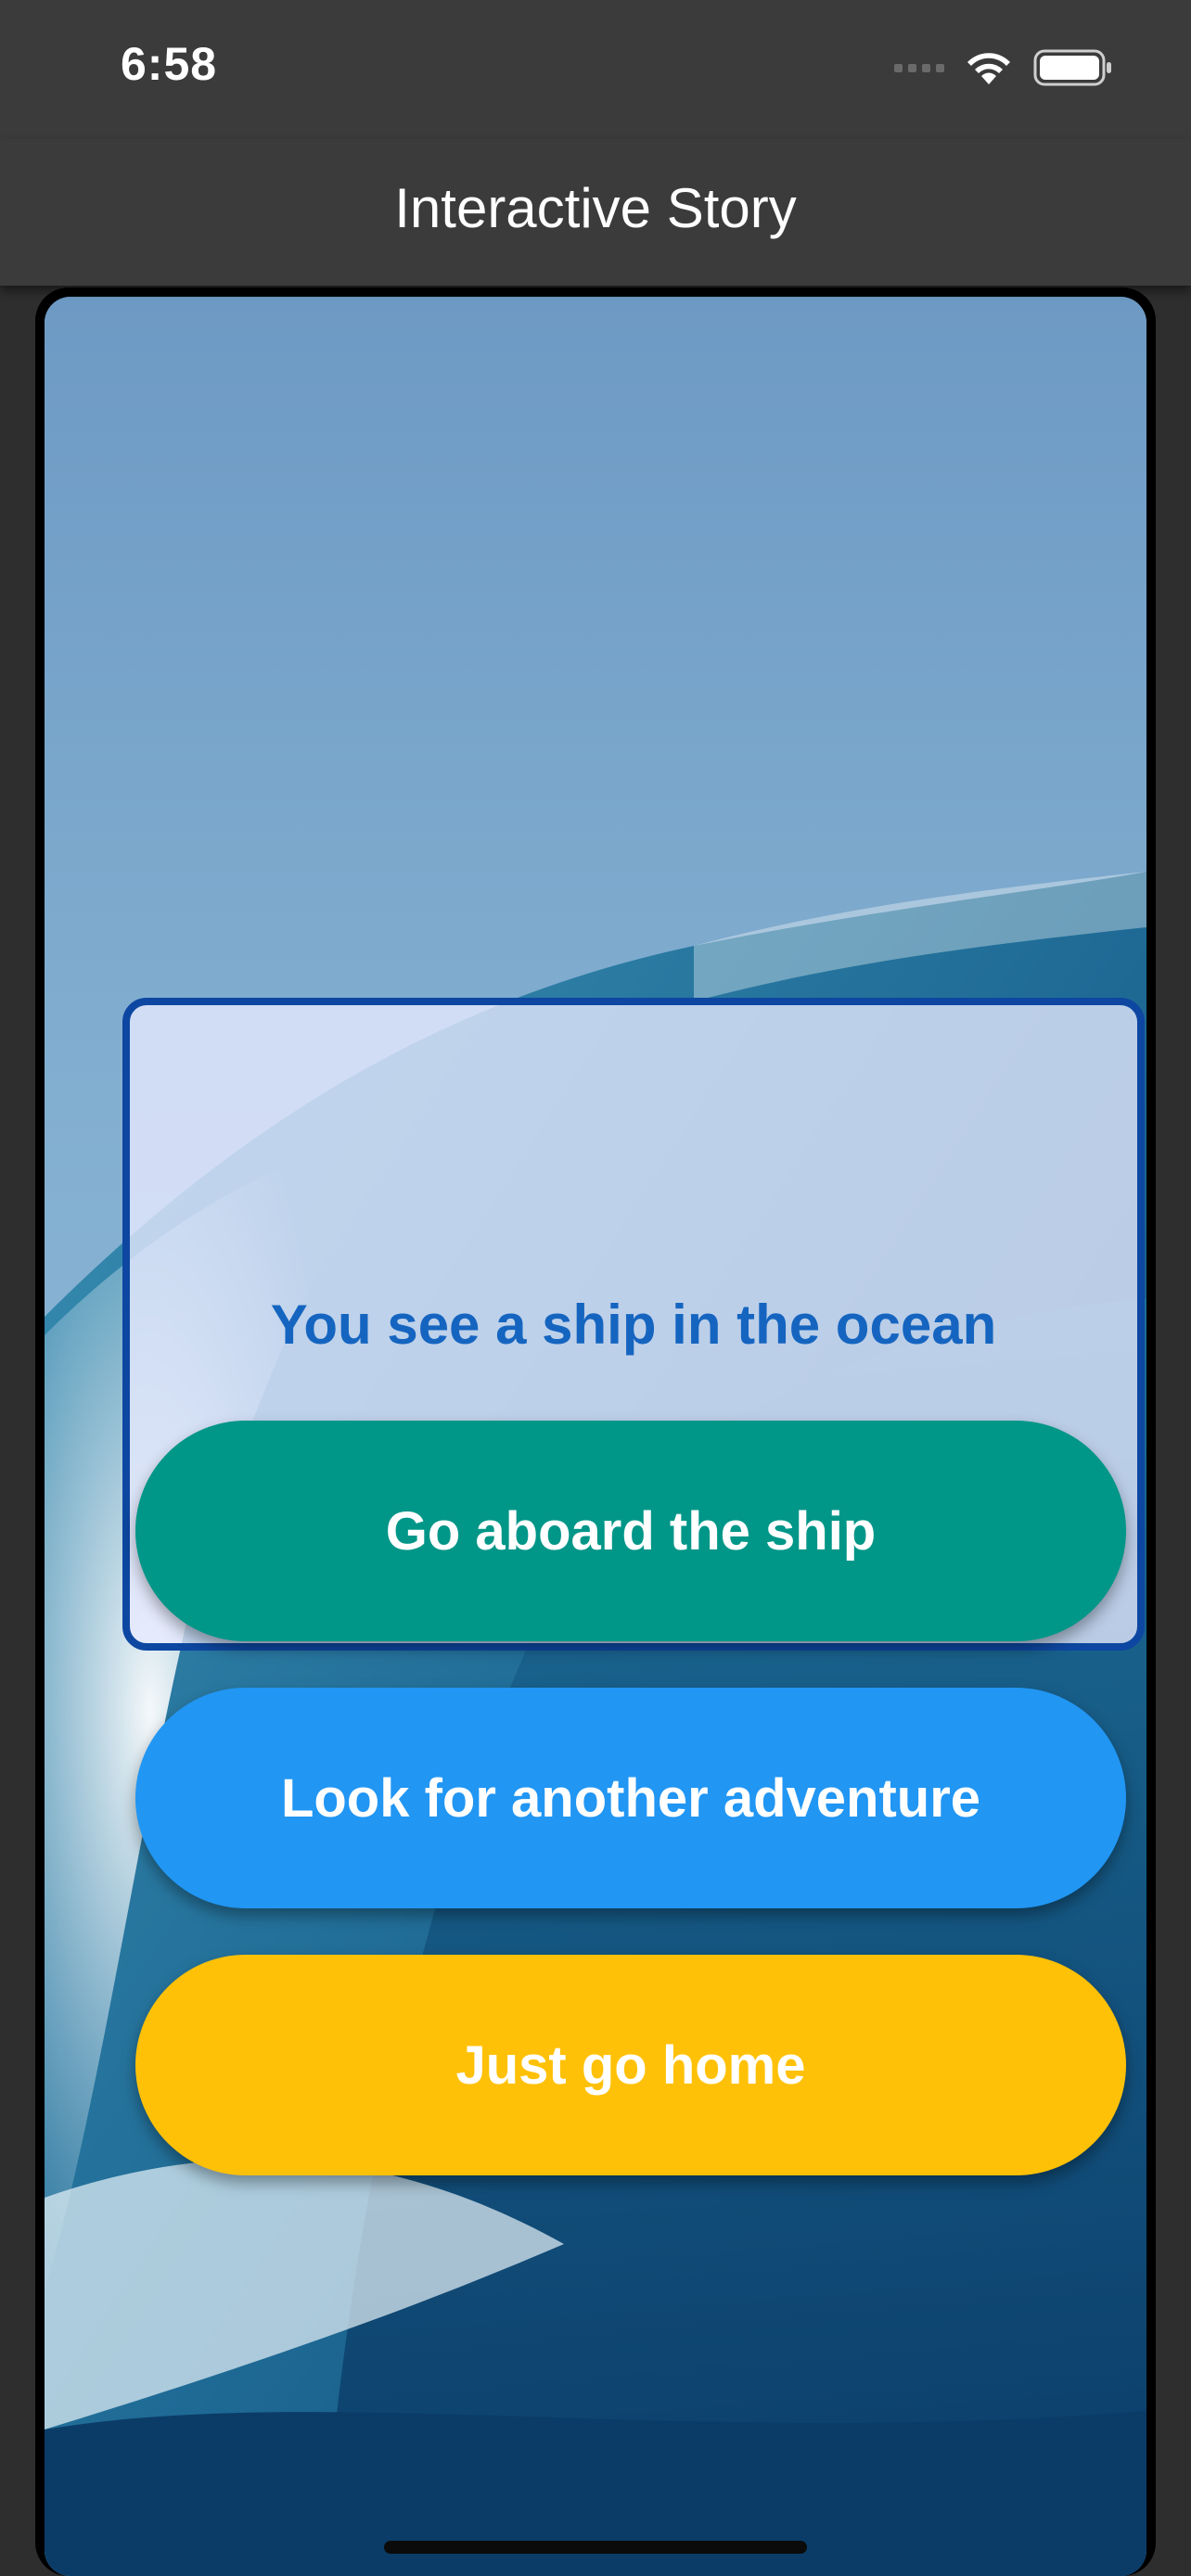 The height and width of the screenshot is (2576, 1191). Describe the element at coordinates (633, 1324) in the screenshot. I see `story-text: You see a ship in the ocean` at that location.